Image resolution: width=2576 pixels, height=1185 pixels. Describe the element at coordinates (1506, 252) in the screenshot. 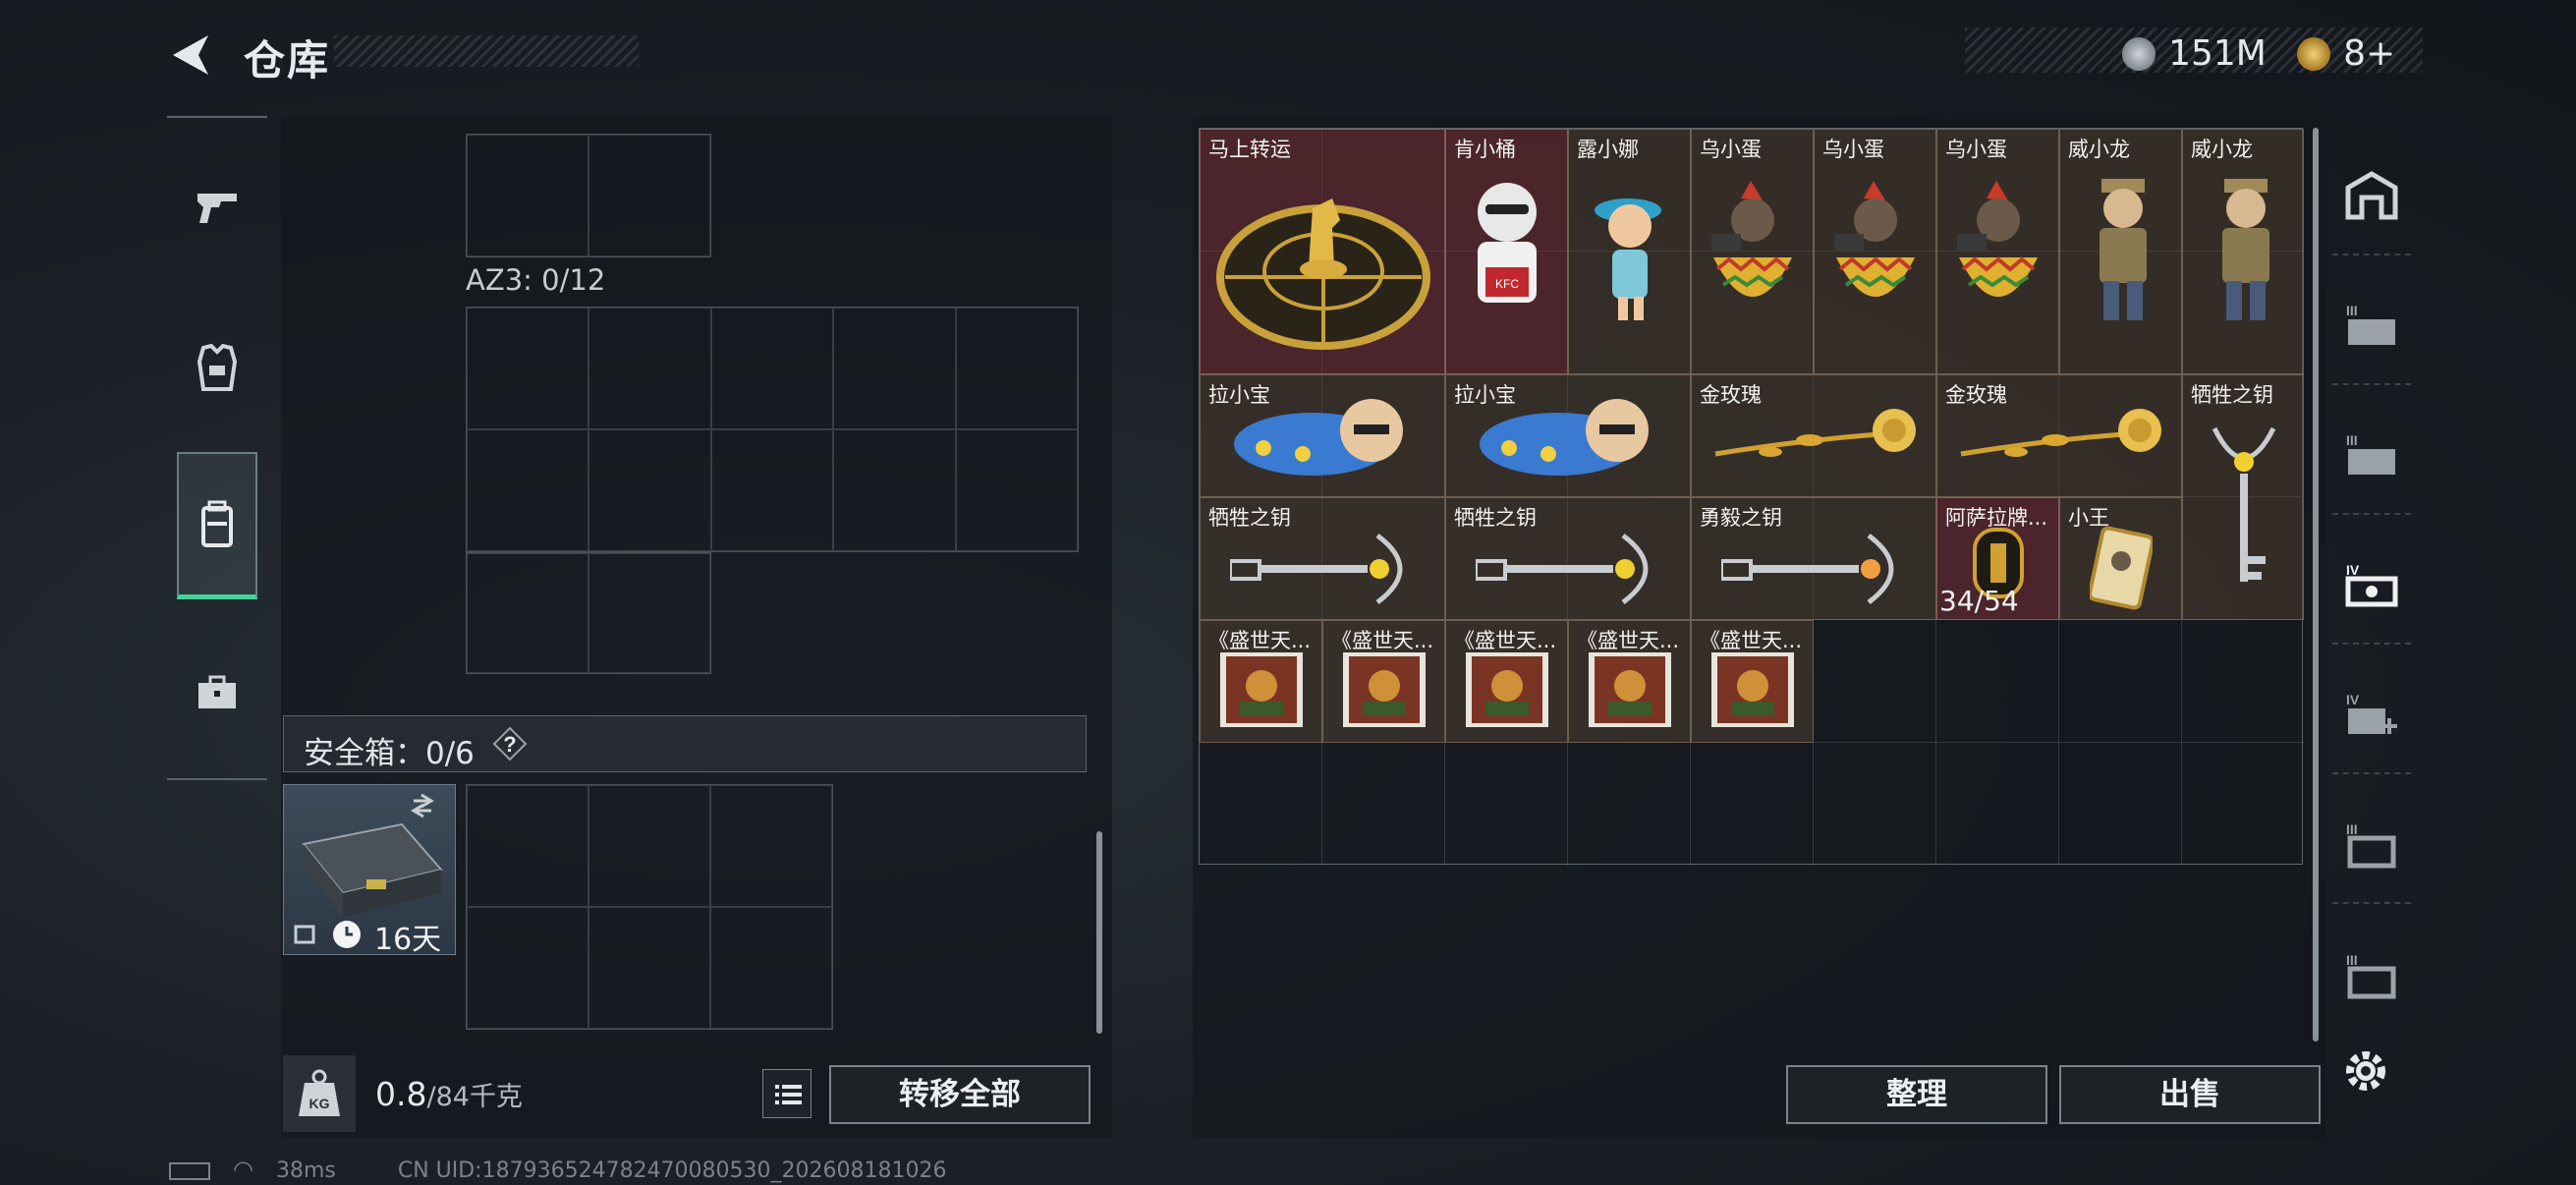

I see `warehouse-item: 肯小桶 KFC` at that location.